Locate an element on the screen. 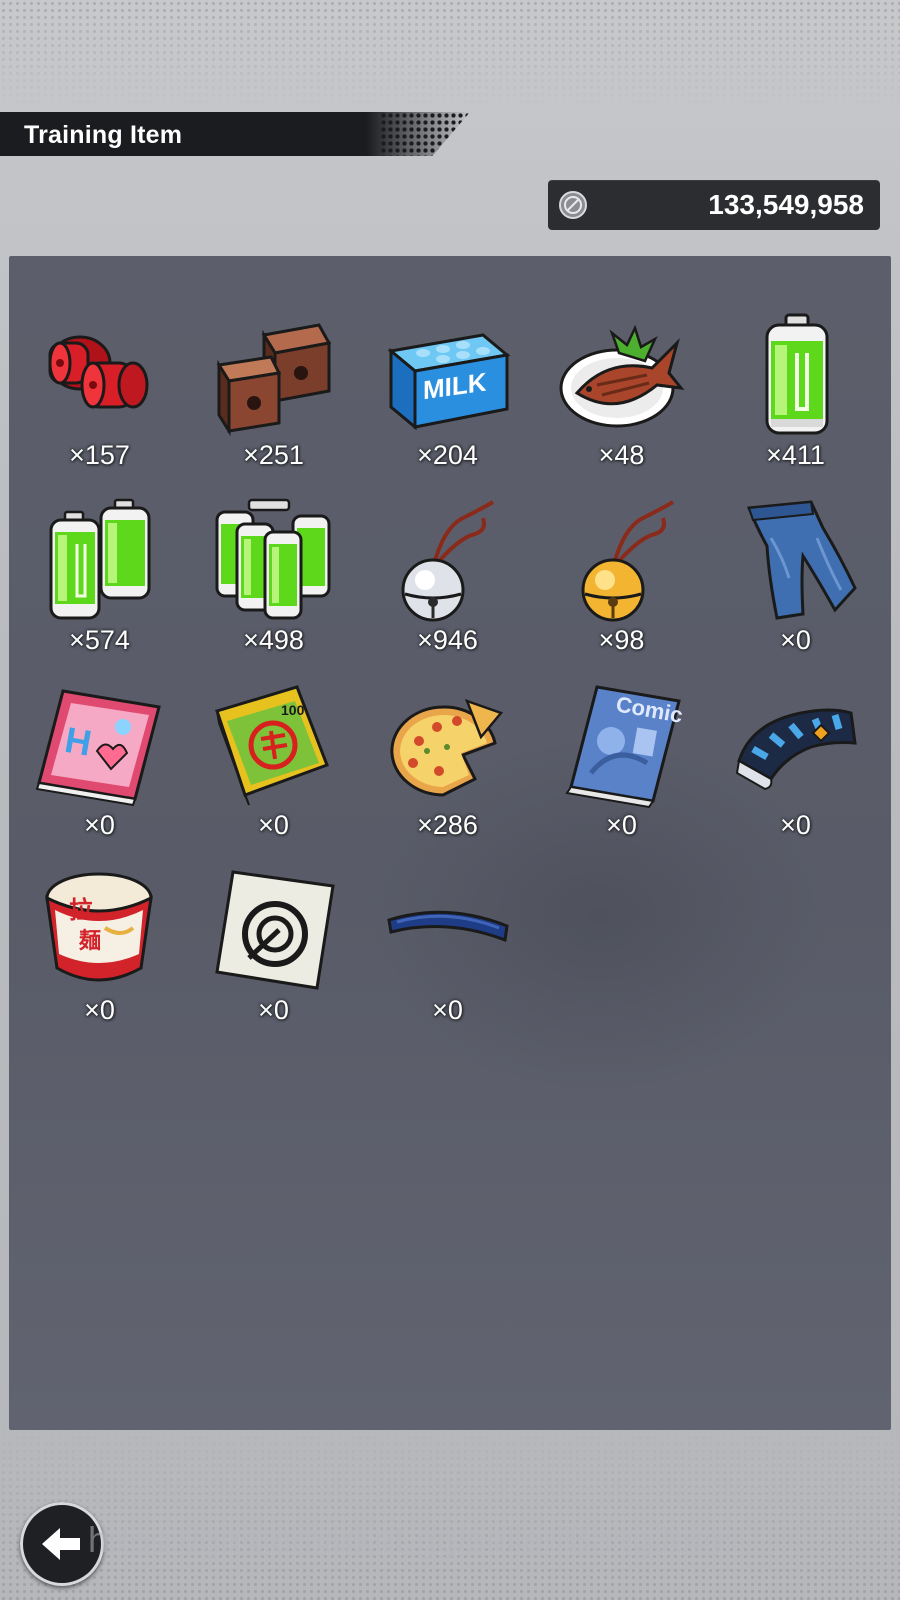  item-gold-bell: ×98 is located at coordinates (621, 587).